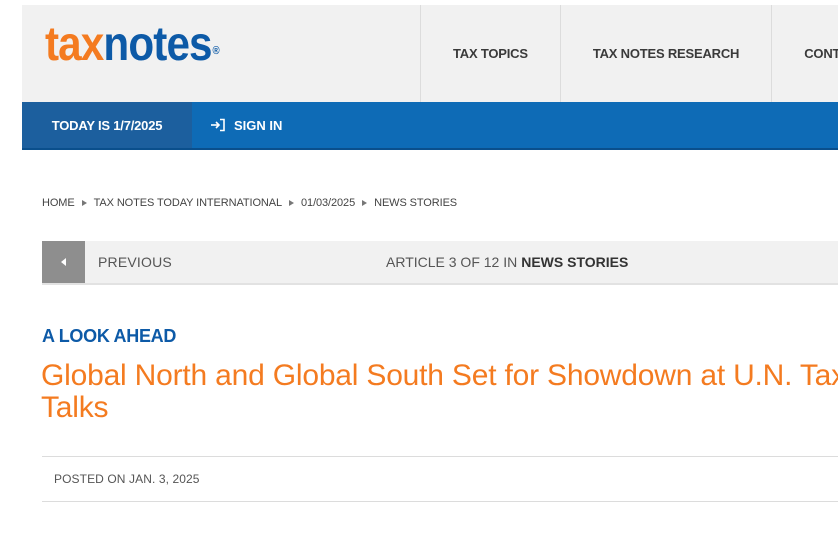  I want to click on taxnotes-logo: taxnotes®, so click(132, 45).